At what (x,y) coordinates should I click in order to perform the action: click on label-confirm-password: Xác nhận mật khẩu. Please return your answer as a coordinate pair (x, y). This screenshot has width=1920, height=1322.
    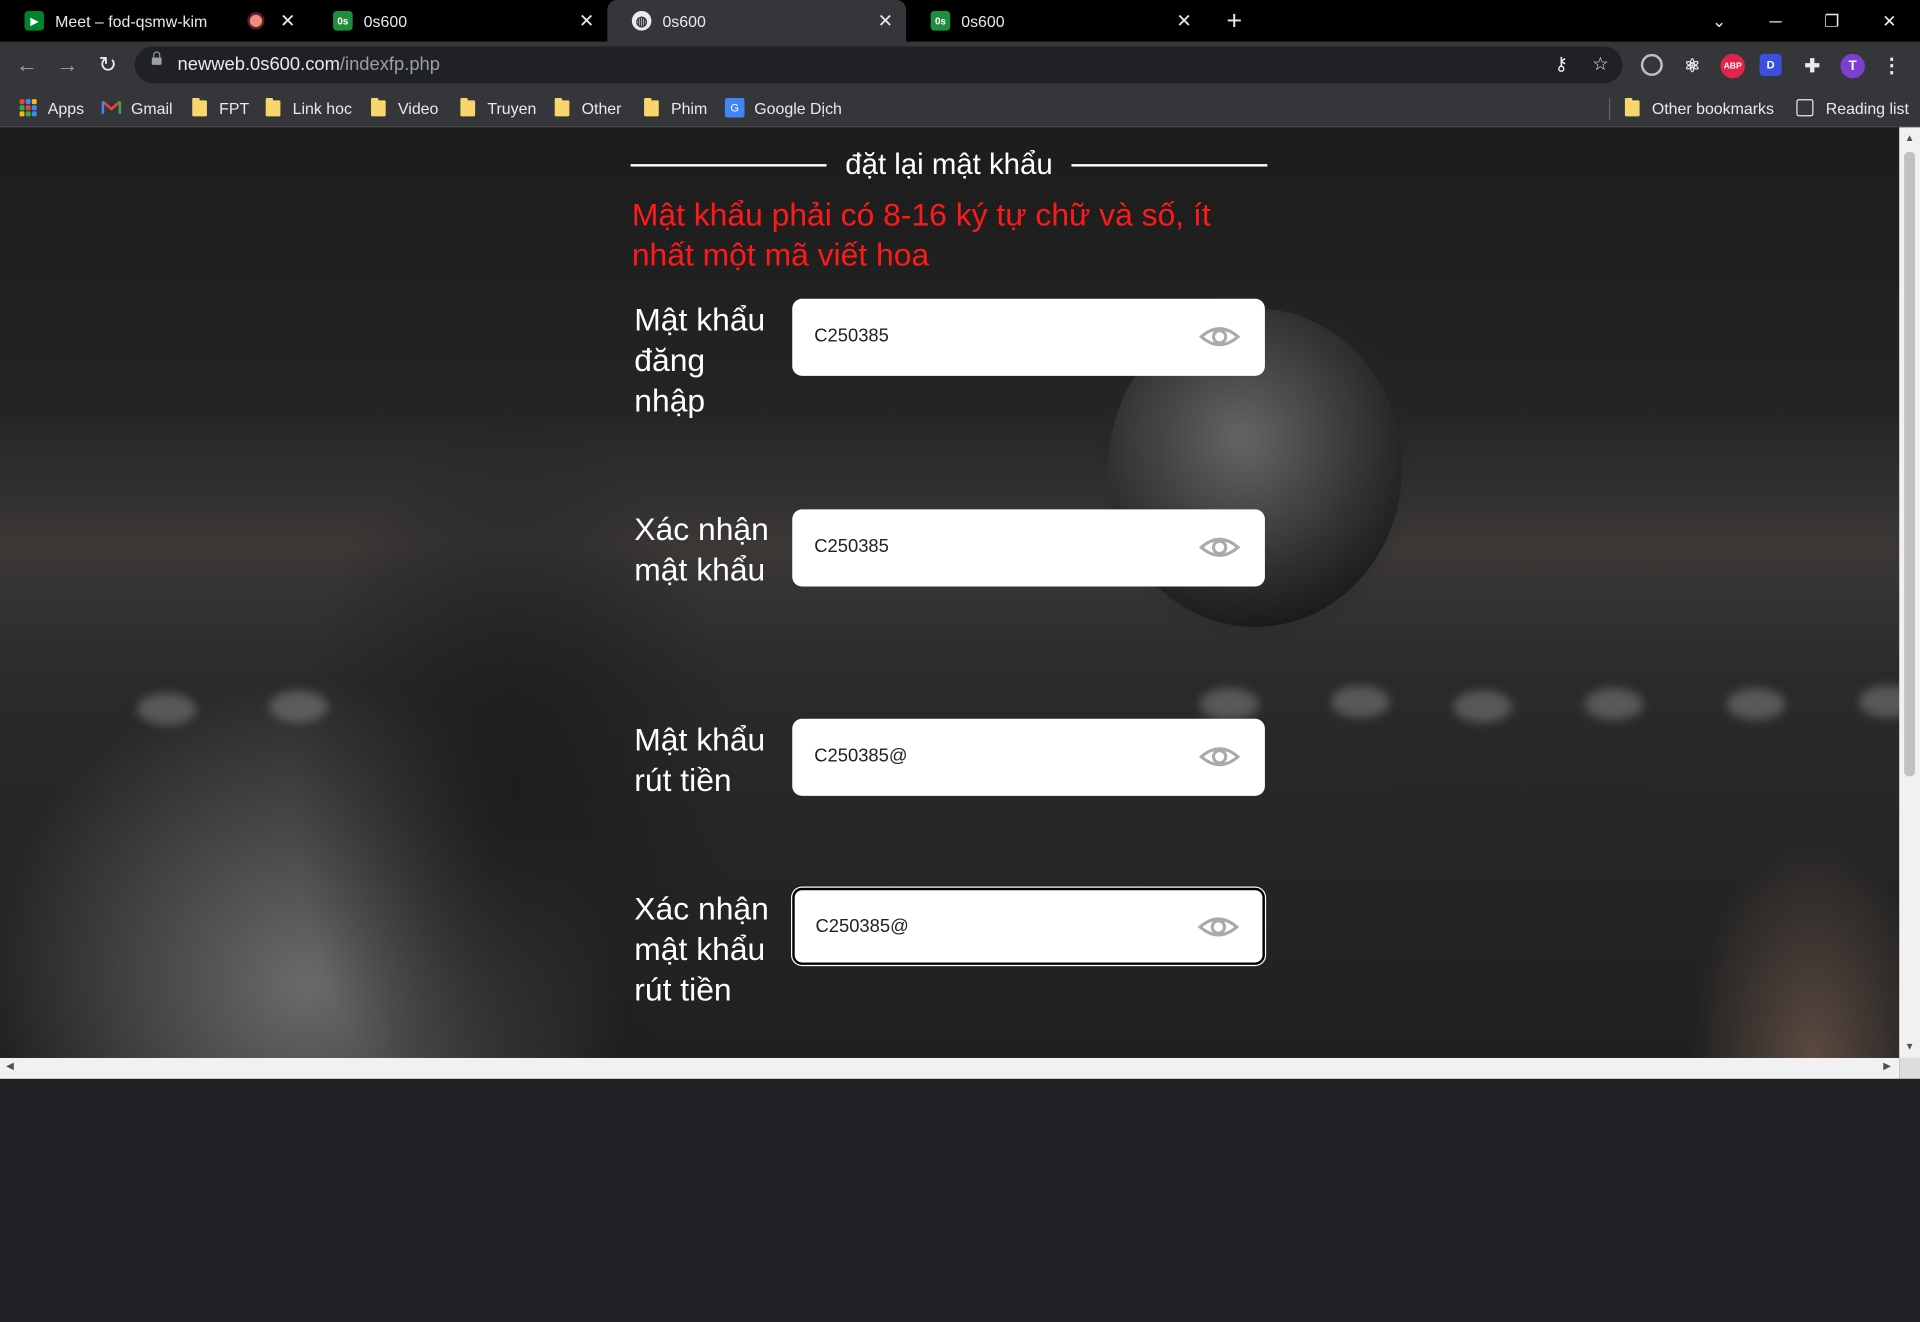
    Looking at the image, I should click on (701, 549).